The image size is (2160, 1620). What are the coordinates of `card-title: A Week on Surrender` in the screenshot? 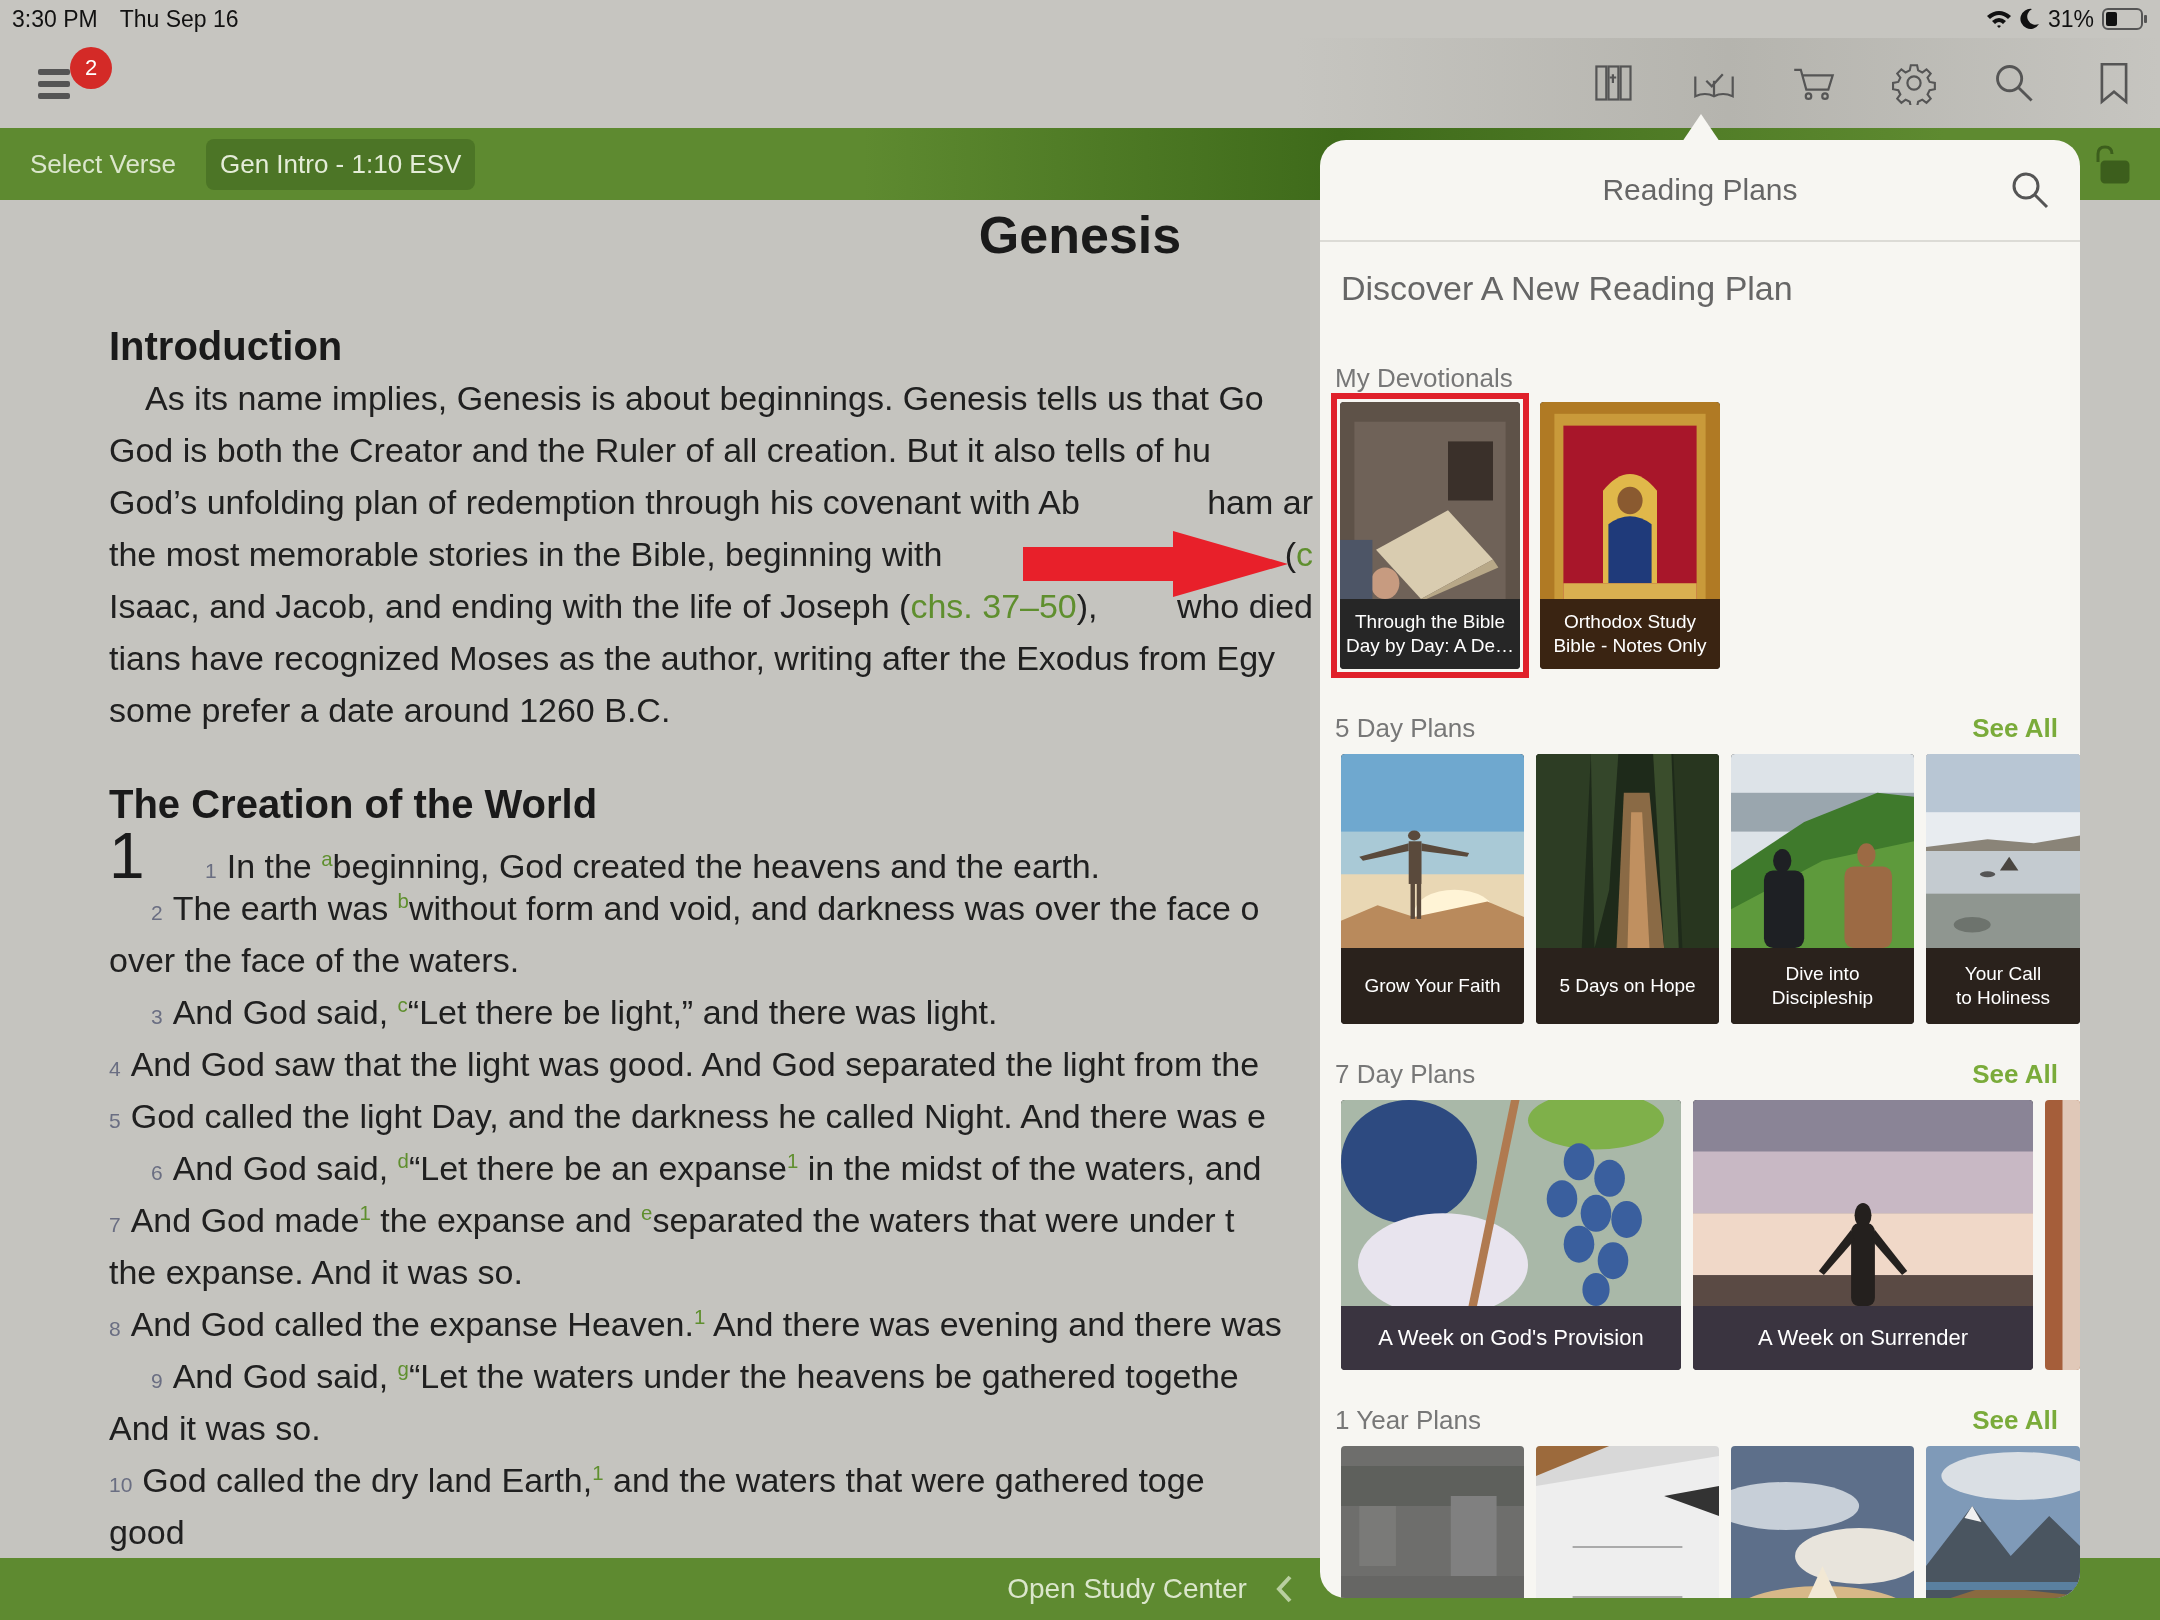 It's located at (1863, 1338).